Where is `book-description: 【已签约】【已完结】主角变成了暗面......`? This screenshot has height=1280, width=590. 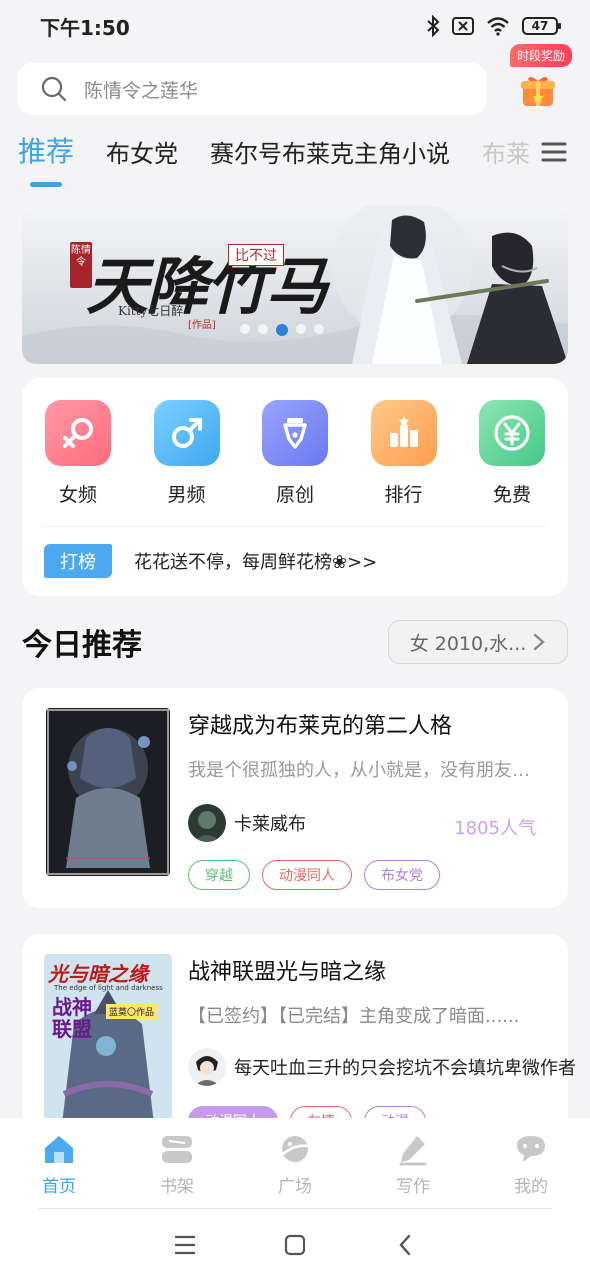 book-description: 【已签约】【已完结】主角变成了暗面...... is located at coordinates (354, 1016).